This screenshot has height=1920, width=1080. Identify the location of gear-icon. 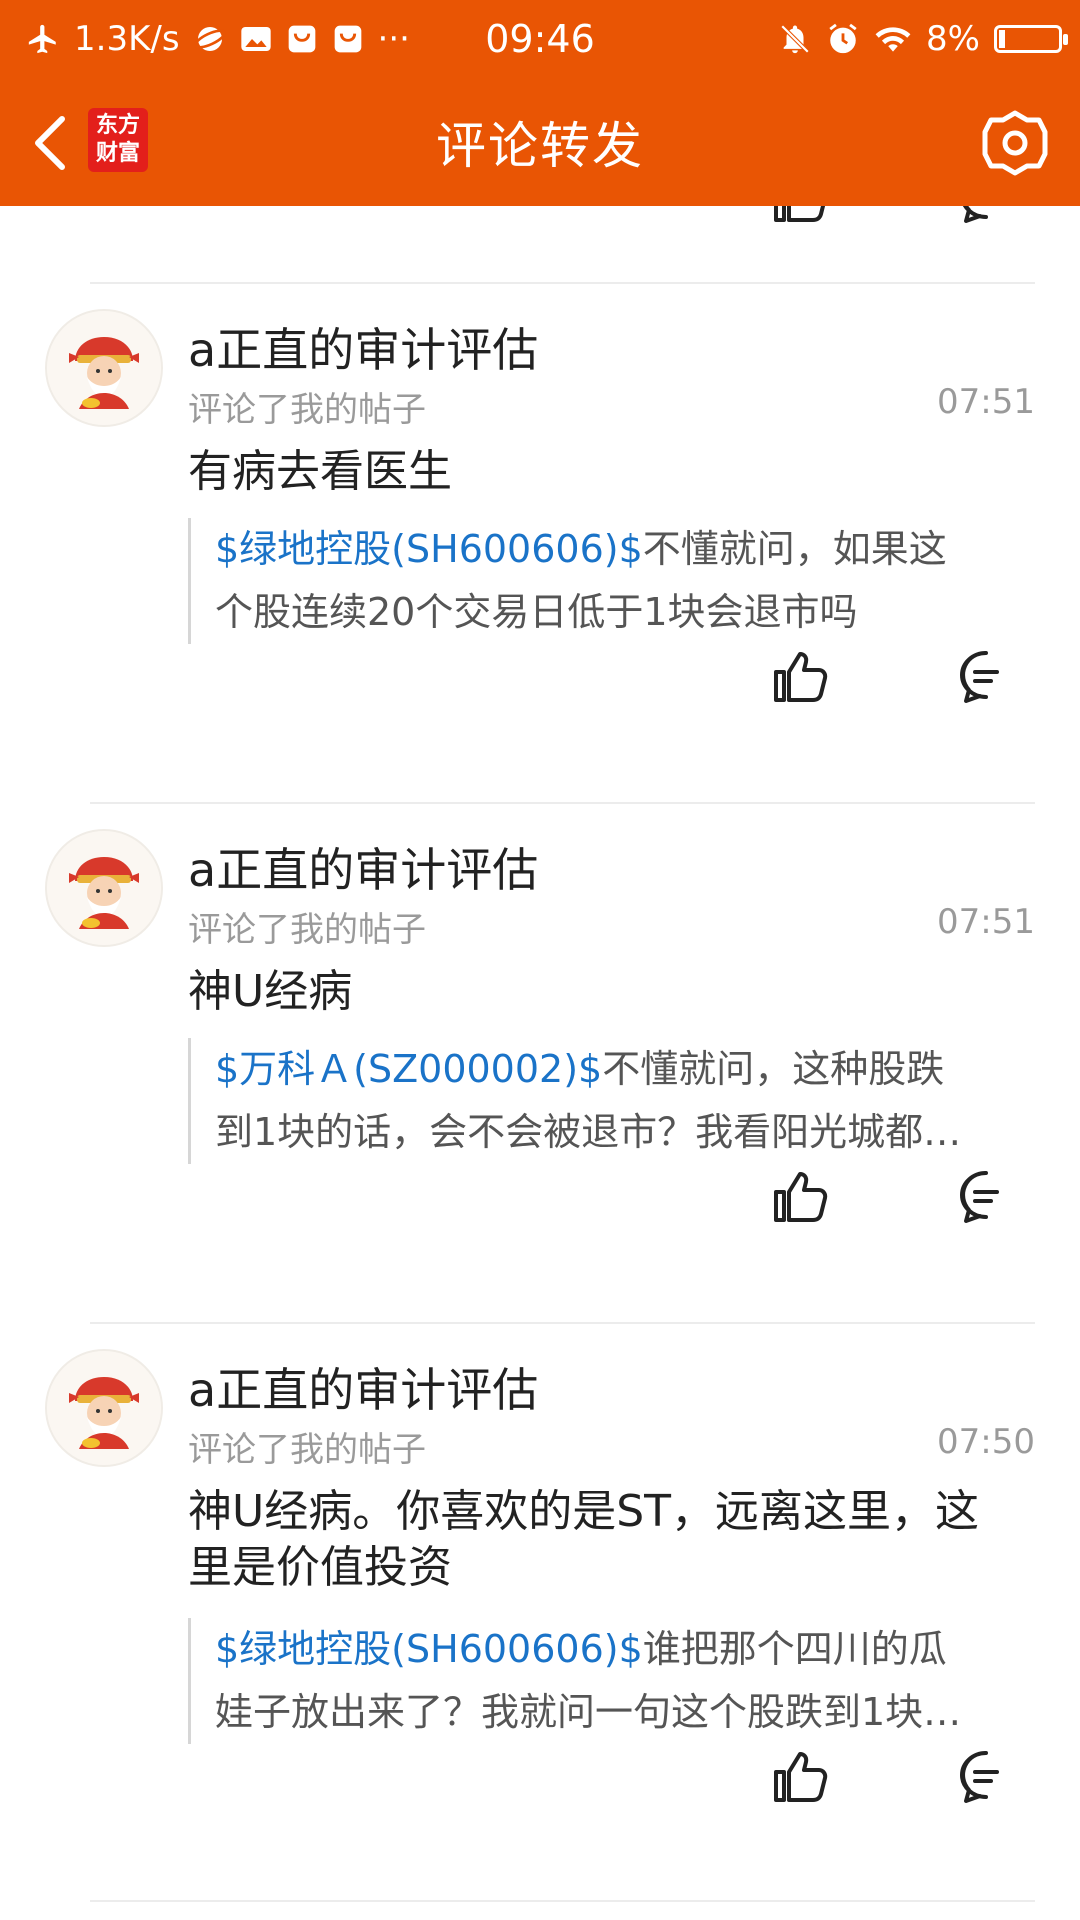
(1015, 143).